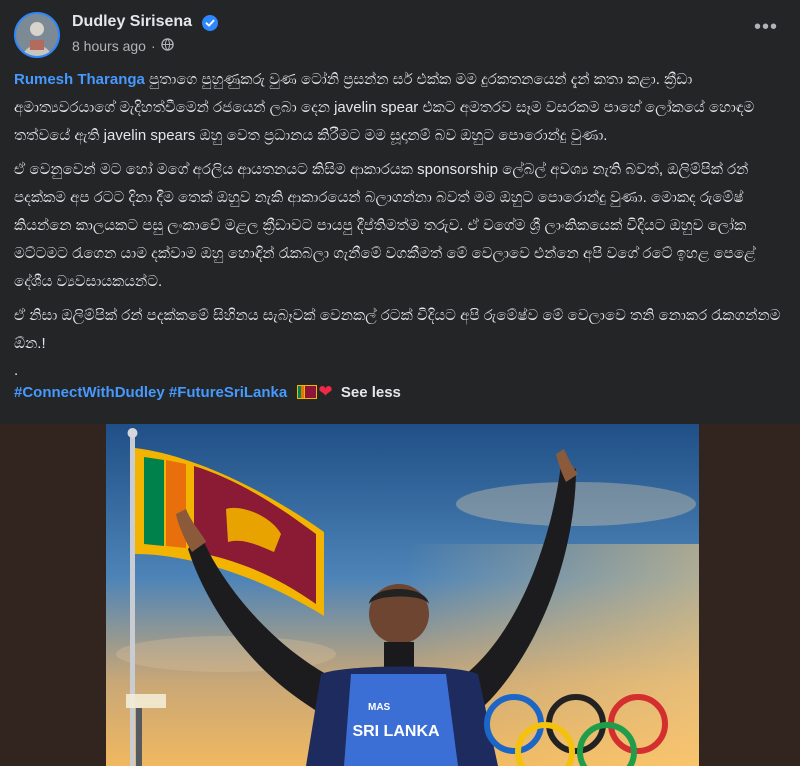 The height and width of the screenshot is (766, 800). Describe the element at coordinates (307, 390) in the screenshot. I see `sri-lanka-flag-icon` at that location.